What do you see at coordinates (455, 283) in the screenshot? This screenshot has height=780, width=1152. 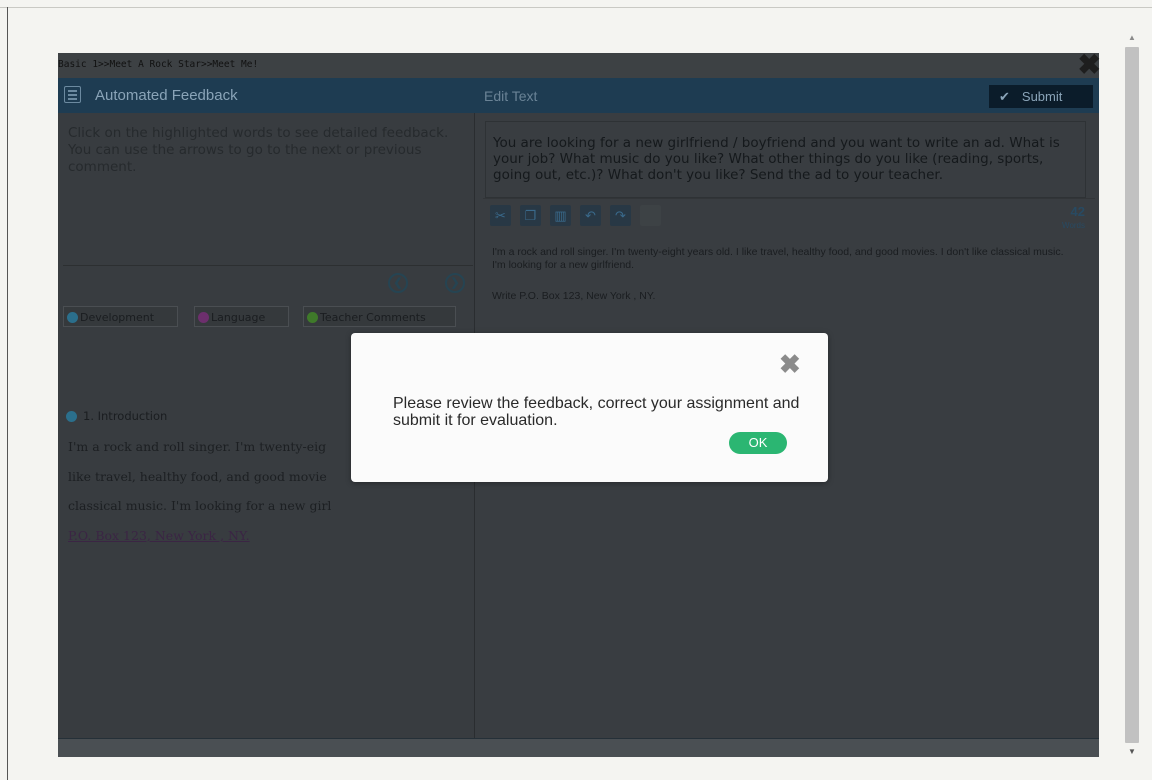 I see `next-comment-icon: ❯` at bounding box center [455, 283].